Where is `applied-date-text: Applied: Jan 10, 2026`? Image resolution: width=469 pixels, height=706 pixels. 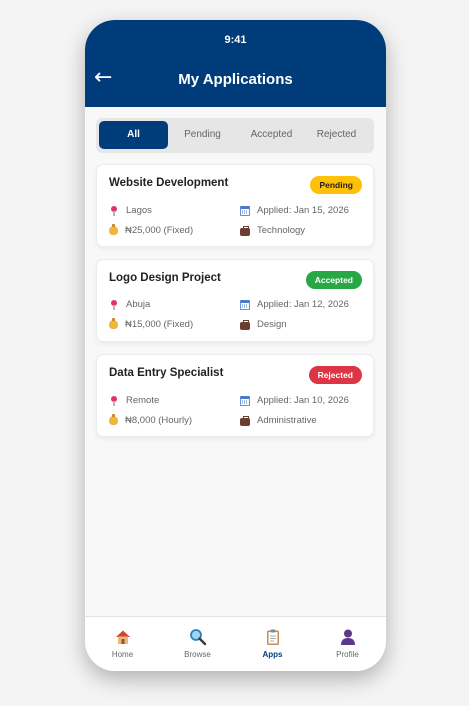 applied-date-text: Applied: Jan 10, 2026 is located at coordinates (303, 400).